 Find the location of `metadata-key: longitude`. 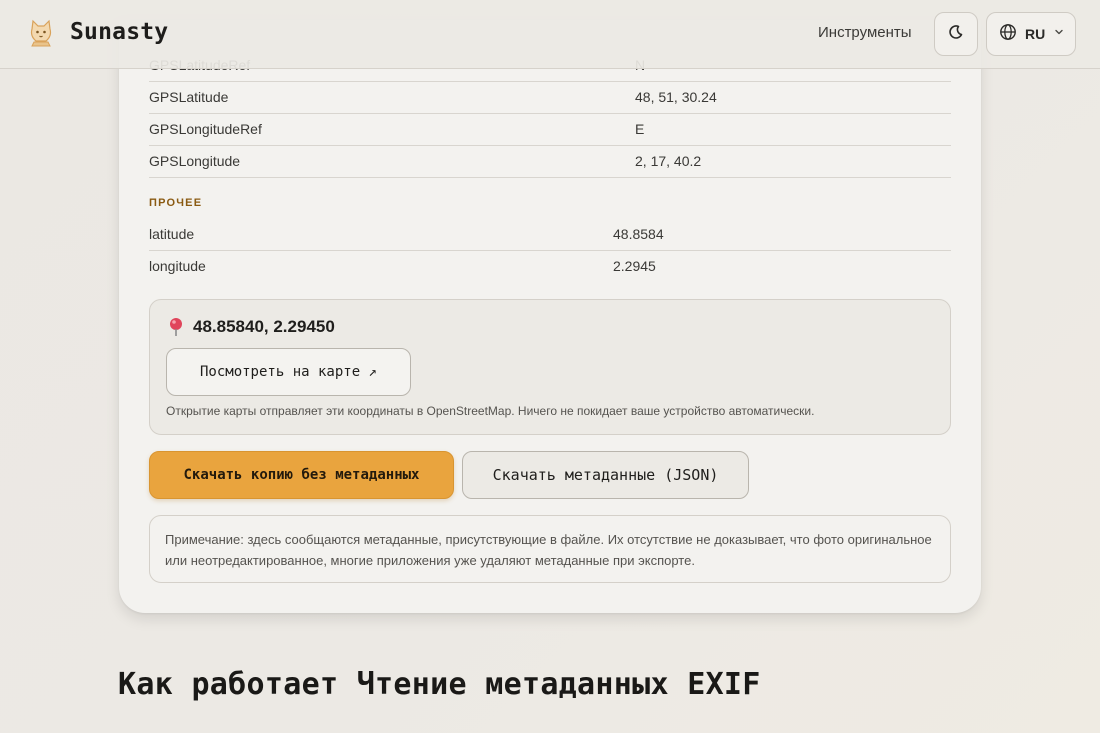

metadata-key: longitude is located at coordinates (177, 266).